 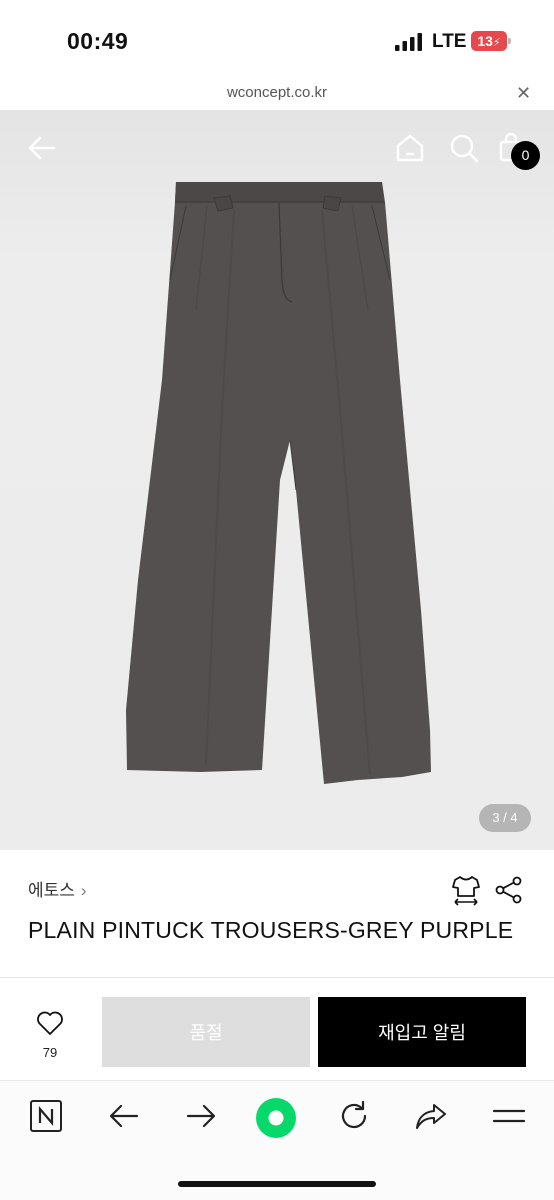 What do you see at coordinates (525, 155) in the screenshot?
I see `cart-count-badge: 0` at bounding box center [525, 155].